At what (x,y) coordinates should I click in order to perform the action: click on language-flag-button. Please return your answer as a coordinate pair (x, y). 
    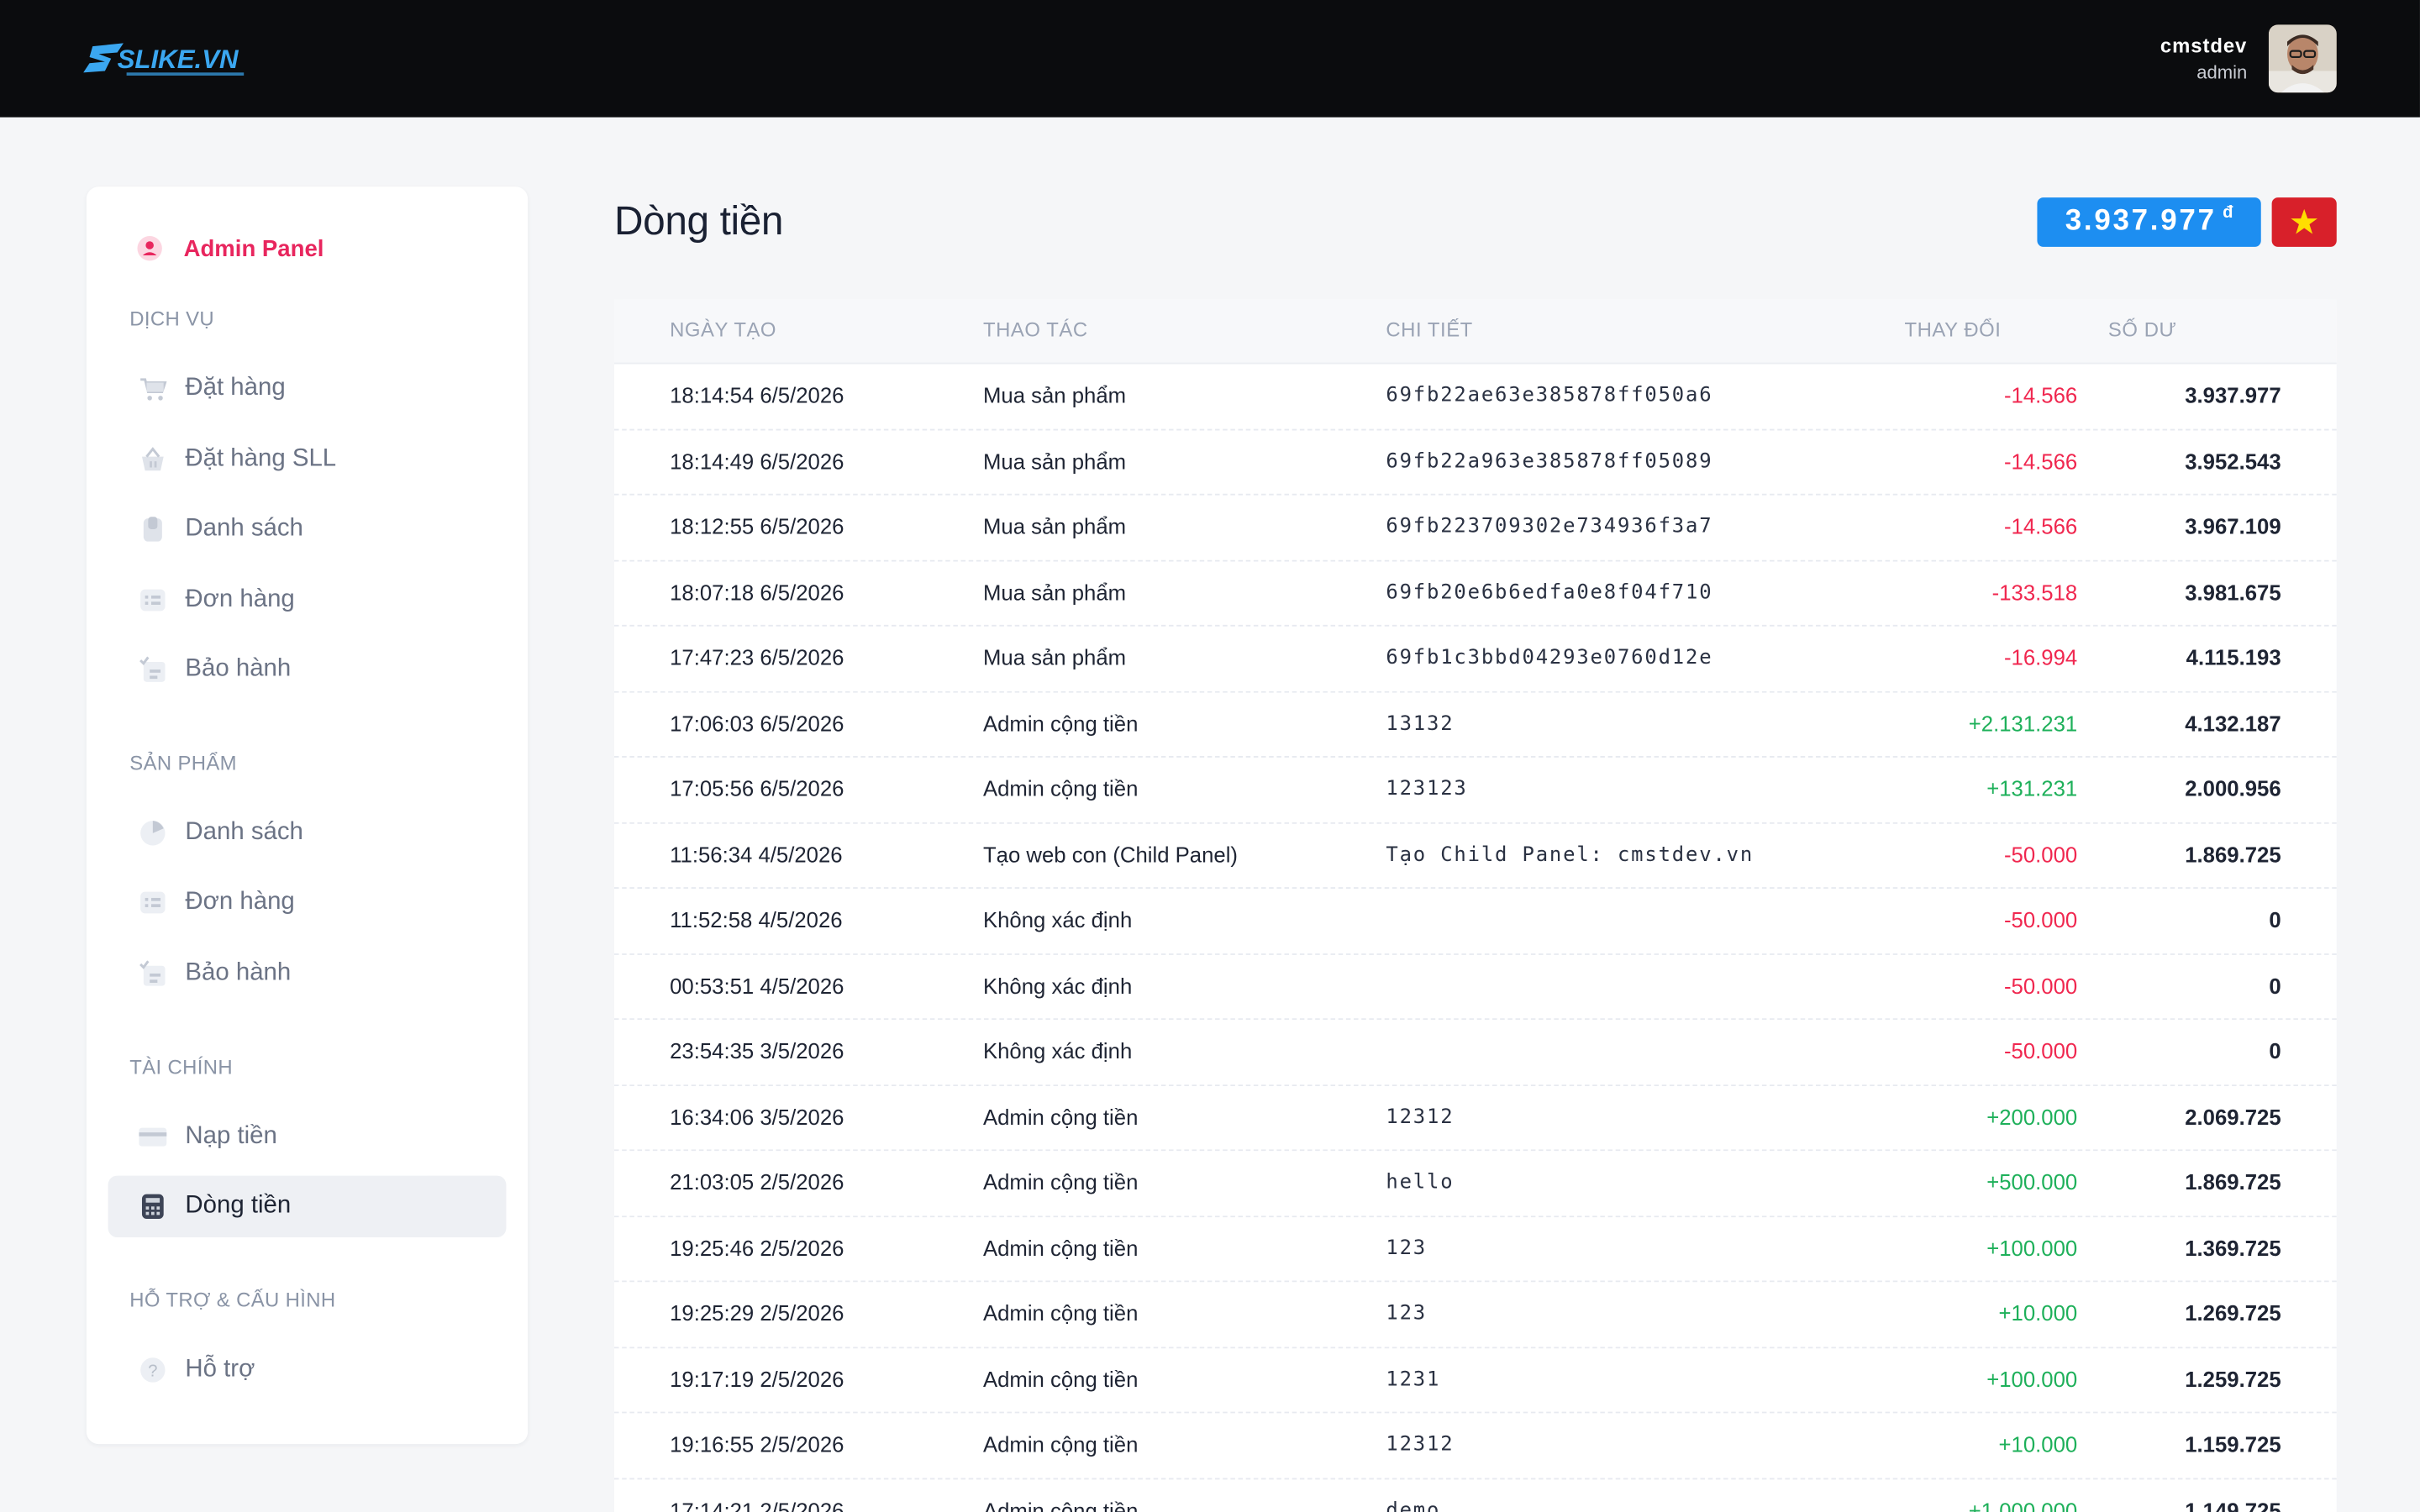
    Looking at the image, I should click on (2304, 222).